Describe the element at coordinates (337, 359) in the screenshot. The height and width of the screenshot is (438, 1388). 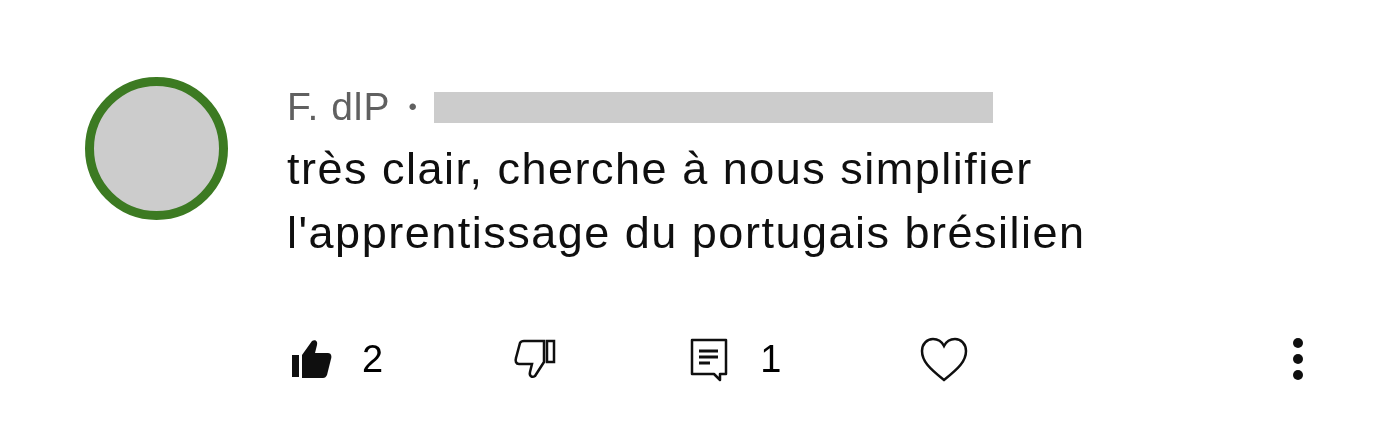
I see `like-button: 2` at that location.